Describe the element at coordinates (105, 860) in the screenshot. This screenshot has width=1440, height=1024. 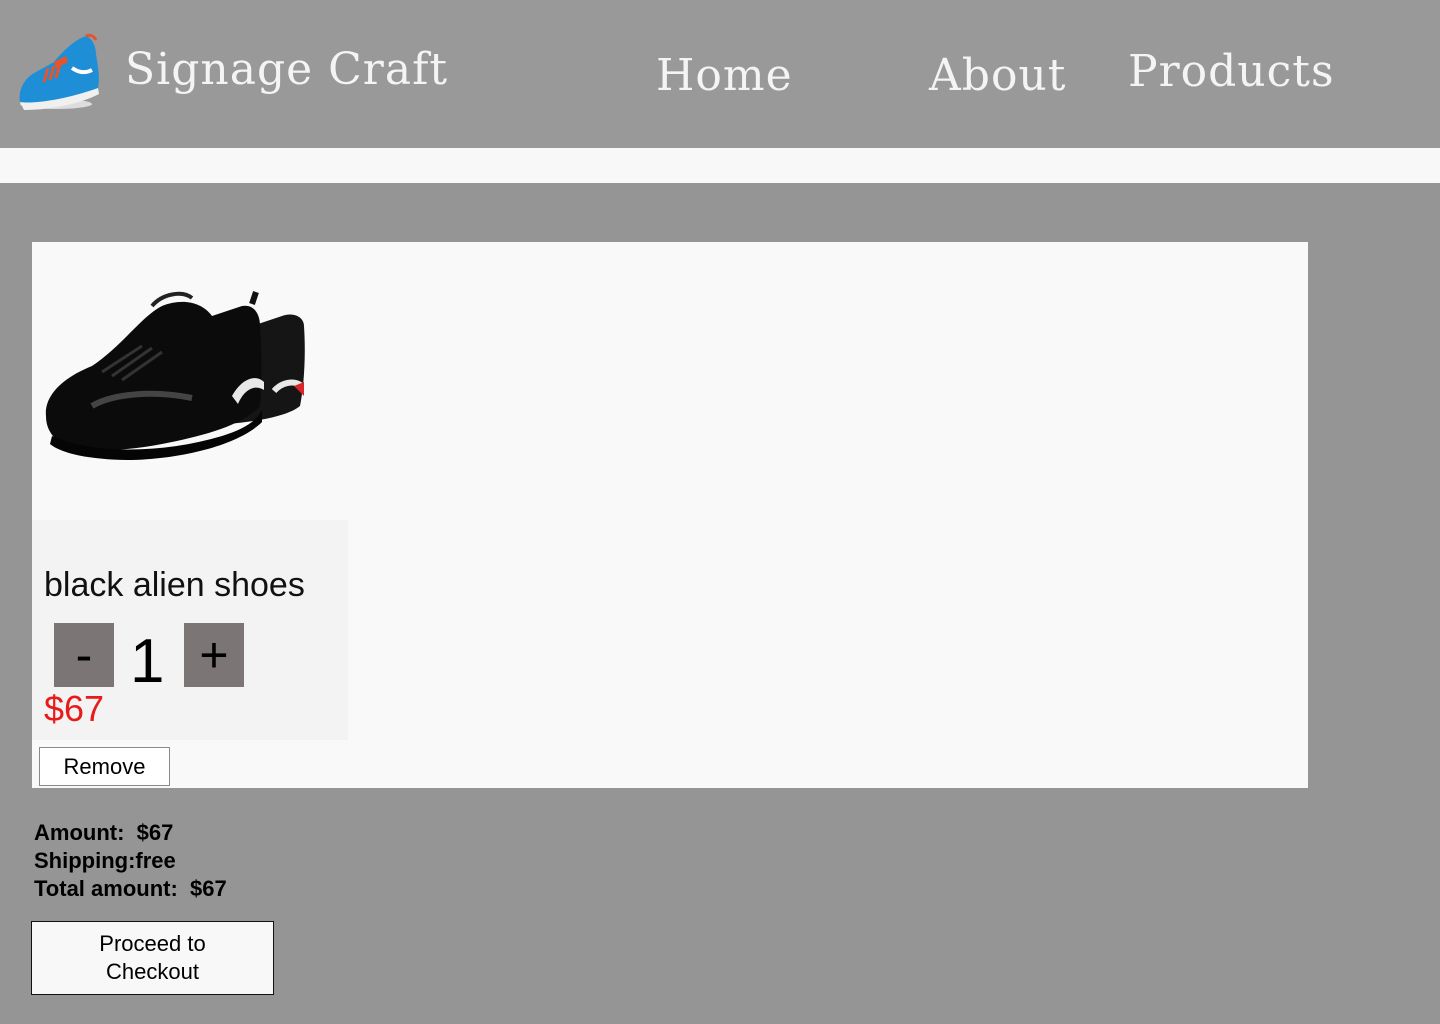
I see `summary-shipping: Shipping:free` at that location.